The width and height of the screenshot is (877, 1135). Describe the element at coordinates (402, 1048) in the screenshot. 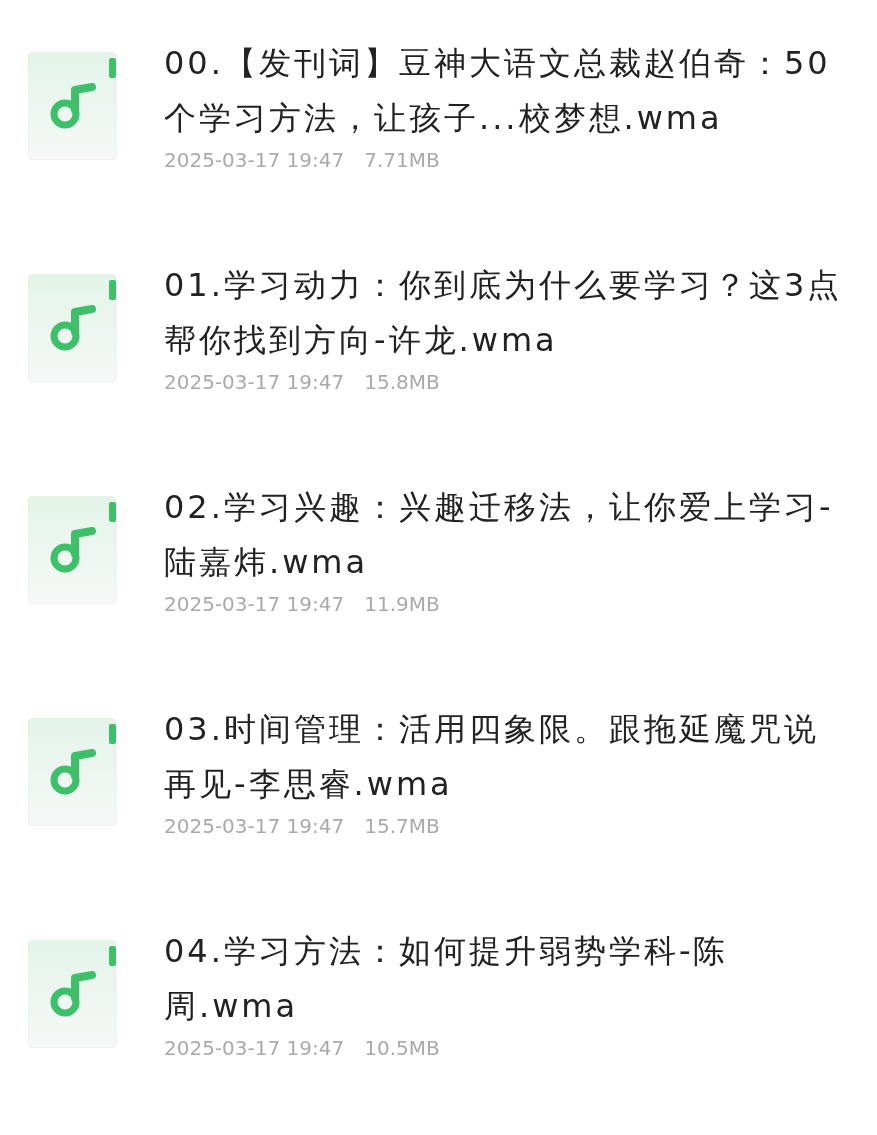

I see `file-size: 10.5MB` at that location.